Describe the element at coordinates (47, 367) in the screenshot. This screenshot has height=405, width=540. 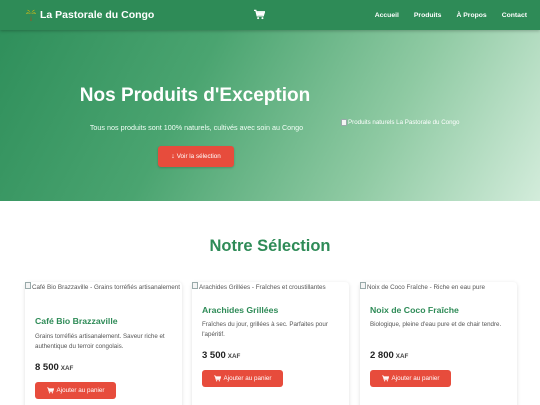
I see `price-value: 8 500` at that location.